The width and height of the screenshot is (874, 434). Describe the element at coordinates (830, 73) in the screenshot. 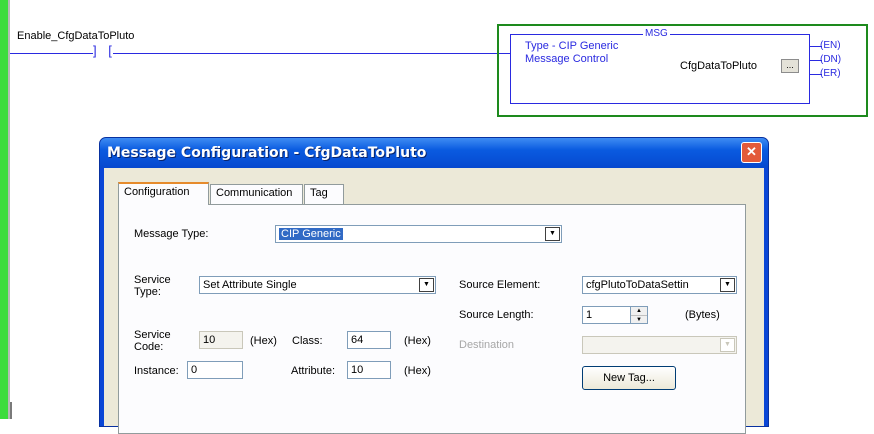

I see `er-output: (ER)` at that location.